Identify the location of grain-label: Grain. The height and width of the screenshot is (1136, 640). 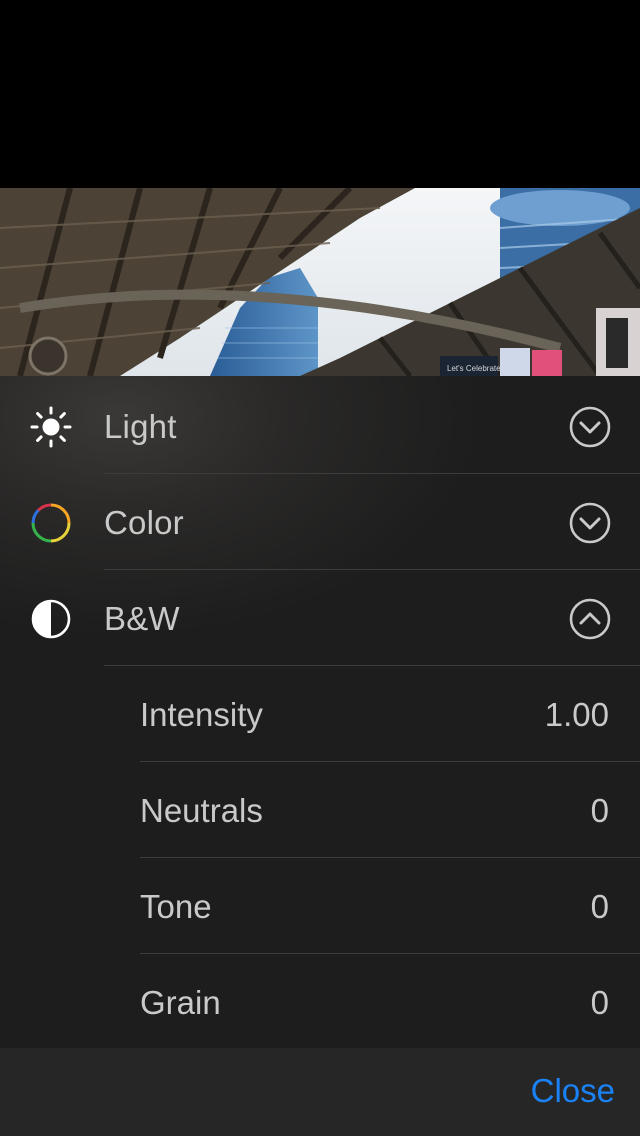
(180, 1002).